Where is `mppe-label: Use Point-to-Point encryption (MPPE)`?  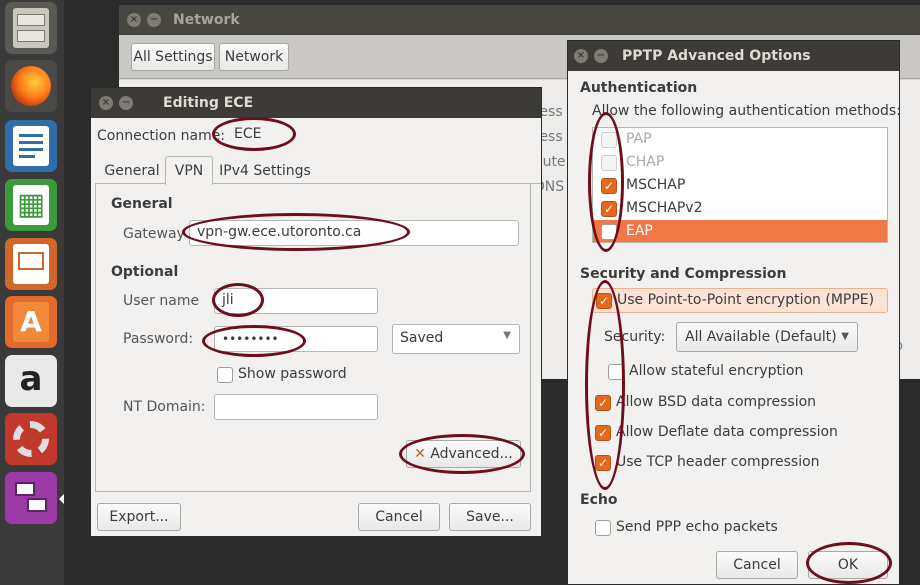
mppe-label: Use Point-to-Point encryption (MPPE) is located at coordinates (746, 300).